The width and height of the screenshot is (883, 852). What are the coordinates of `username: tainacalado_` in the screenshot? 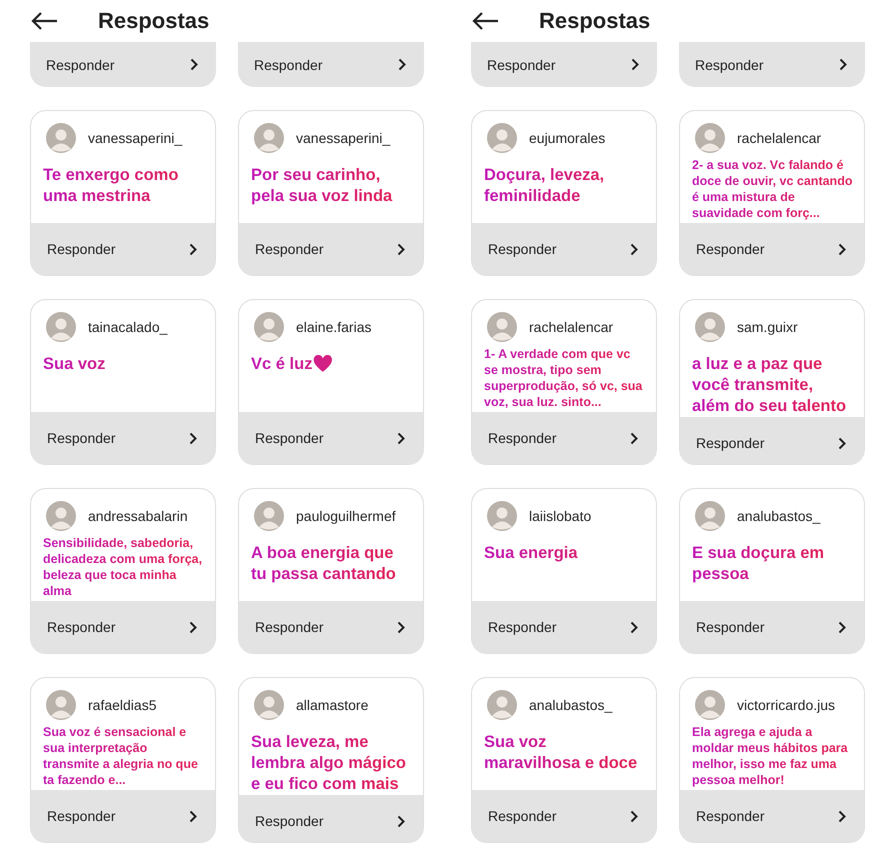 It's located at (128, 327).